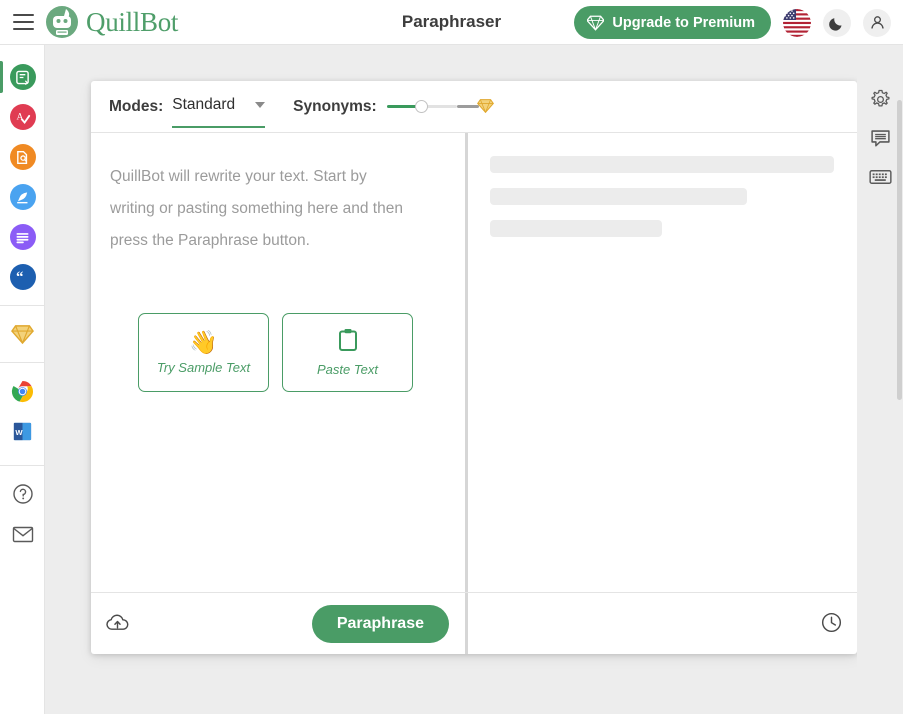  What do you see at coordinates (467, 106) in the screenshot?
I see `slider-premium-track` at bounding box center [467, 106].